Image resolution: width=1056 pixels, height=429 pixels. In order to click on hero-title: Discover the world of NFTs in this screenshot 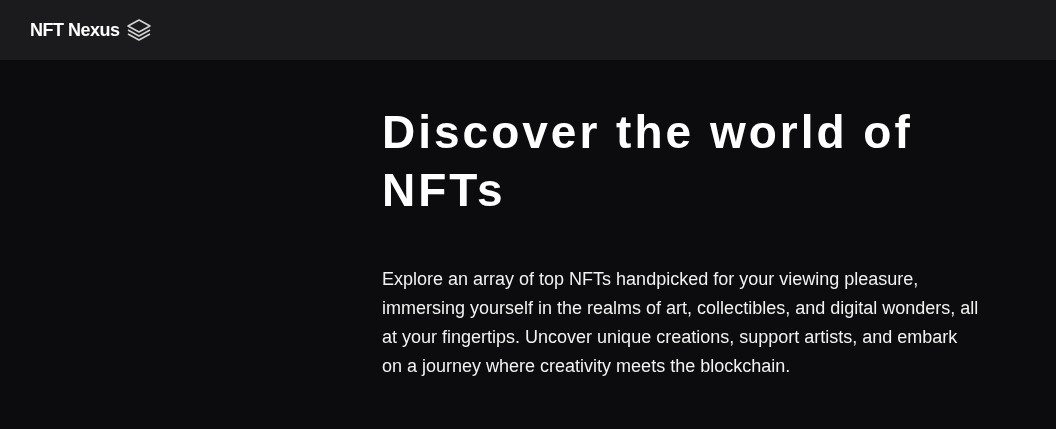, I will do `click(648, 161)`.